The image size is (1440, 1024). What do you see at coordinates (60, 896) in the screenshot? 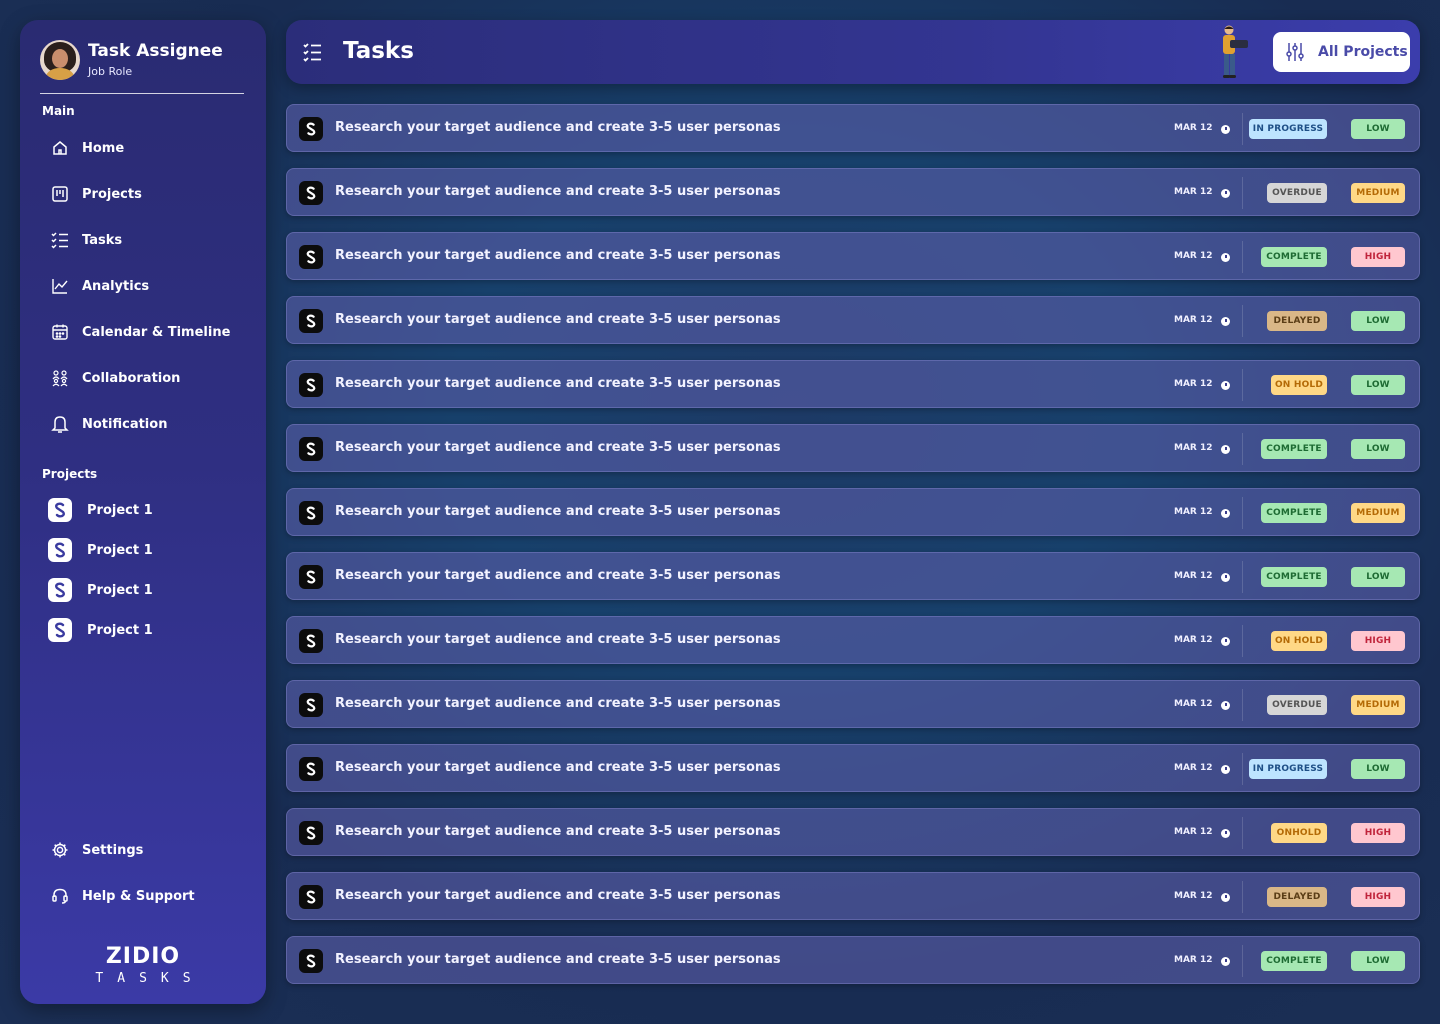
I see `headset-icon` at bounding box center [60, 896].